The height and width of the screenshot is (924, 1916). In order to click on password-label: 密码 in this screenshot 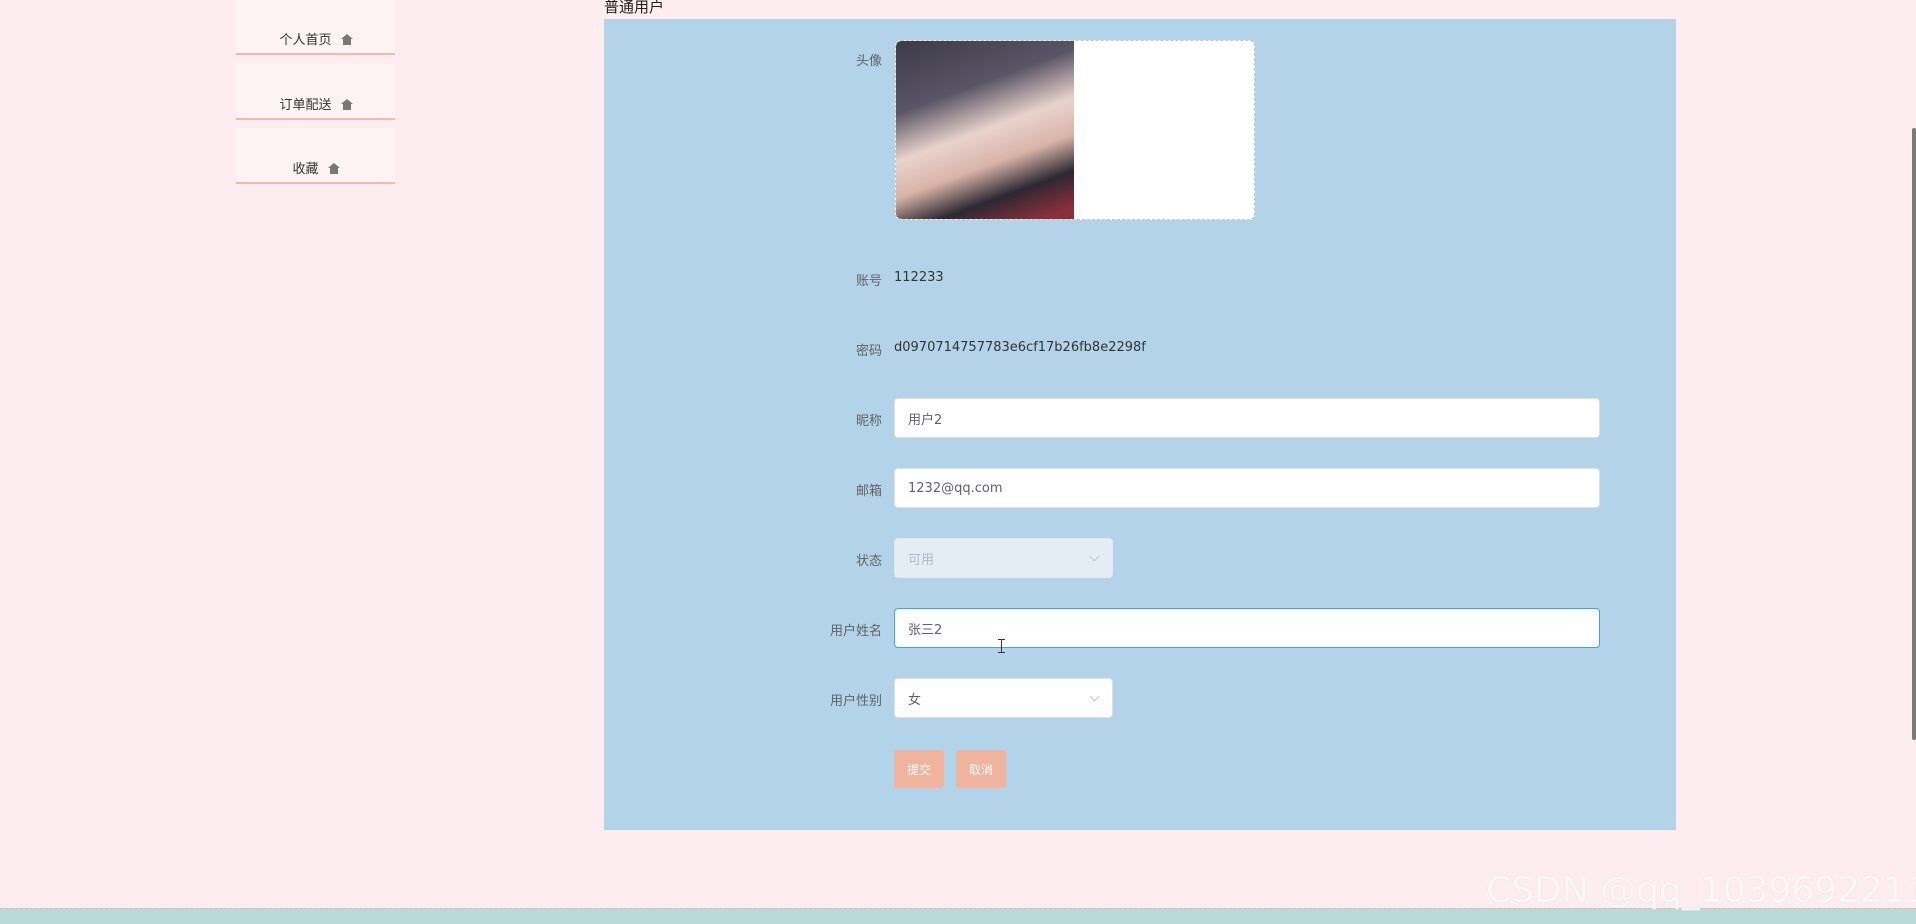, I will do `click(868, 351)`.